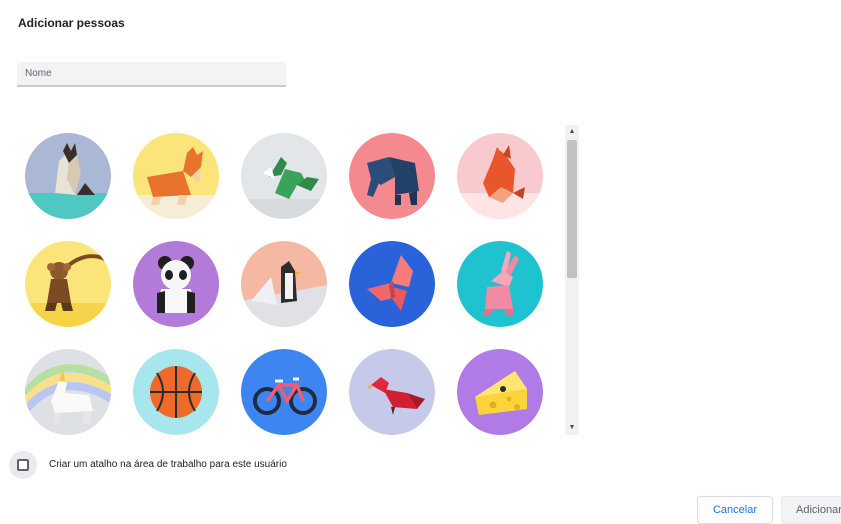 This screenshot has height=524, width=841. What do you see at coordinates (735, 510) in the screenshot?
I see `cancel-button: Cancelar` at bounding box center [735, 510].